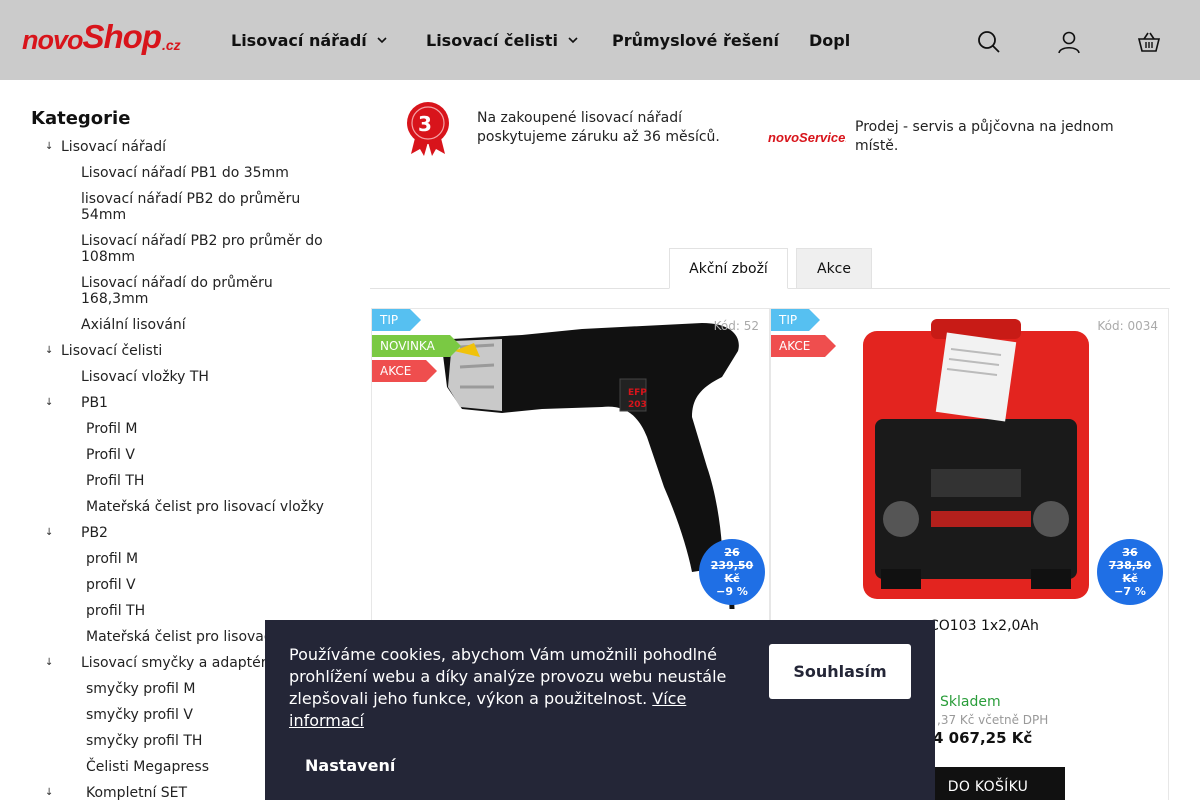  What do you see at coordinates (181, 403) in the screenshot?
I see `sidebar-item-pb1: ↓ PB1` at bounding box center [181, 403].